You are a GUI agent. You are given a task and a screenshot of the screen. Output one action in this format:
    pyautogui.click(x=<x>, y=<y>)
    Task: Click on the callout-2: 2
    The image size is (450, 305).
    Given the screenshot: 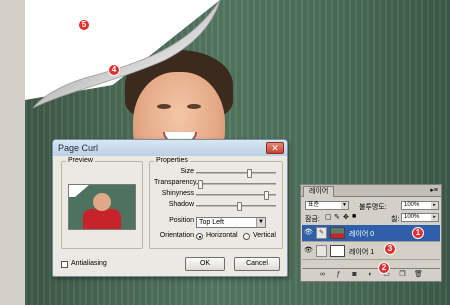 What is the action you would take?
    pyautogui.click(x=384, y=268)
    